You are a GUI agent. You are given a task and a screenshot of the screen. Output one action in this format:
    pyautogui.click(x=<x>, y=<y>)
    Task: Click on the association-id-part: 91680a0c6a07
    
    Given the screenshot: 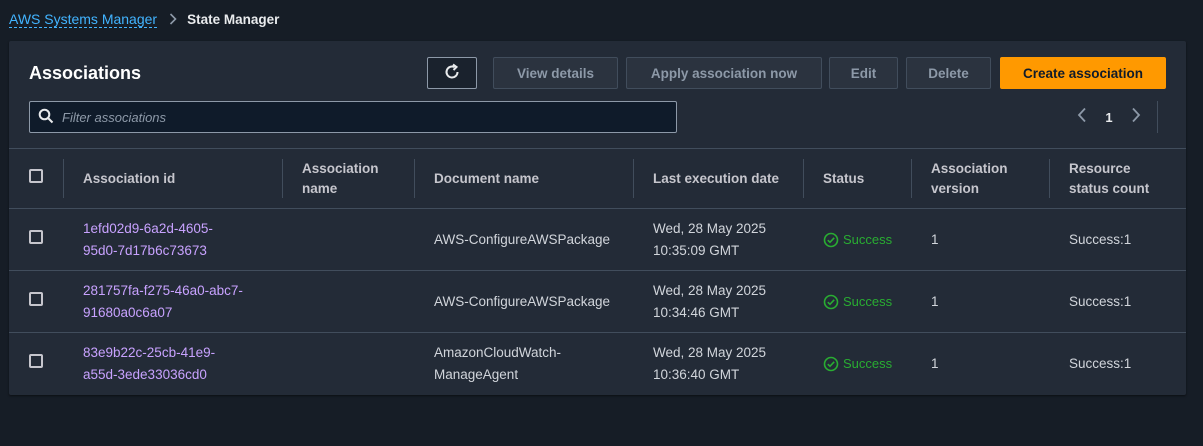 What is the action you would take?
    pyautogui.click(x=128, y=312)
    